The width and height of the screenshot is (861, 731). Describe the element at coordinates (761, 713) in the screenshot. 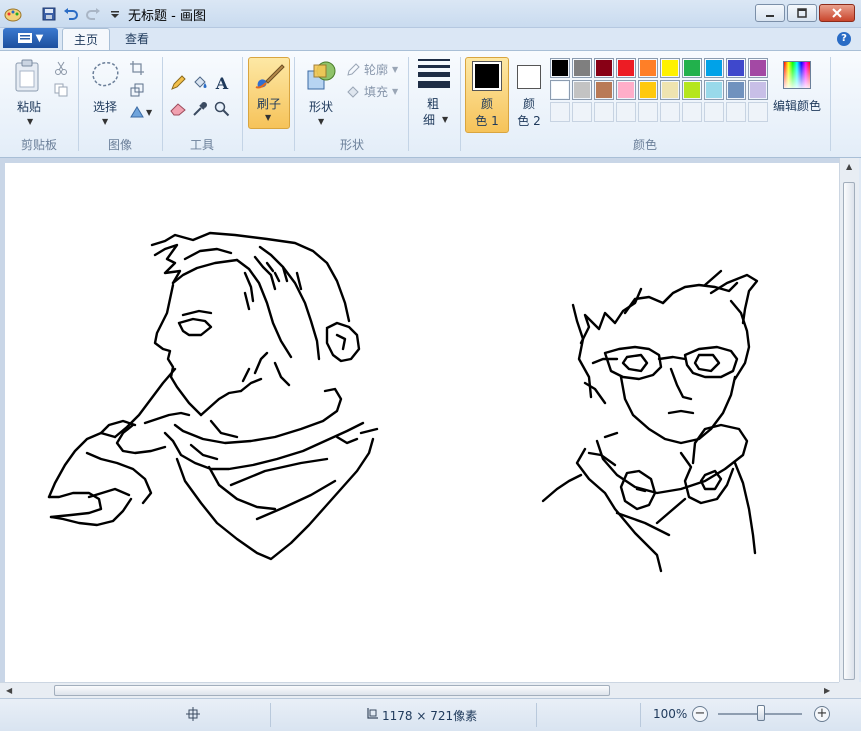

I see `zoom-slider-thumb` at that location.